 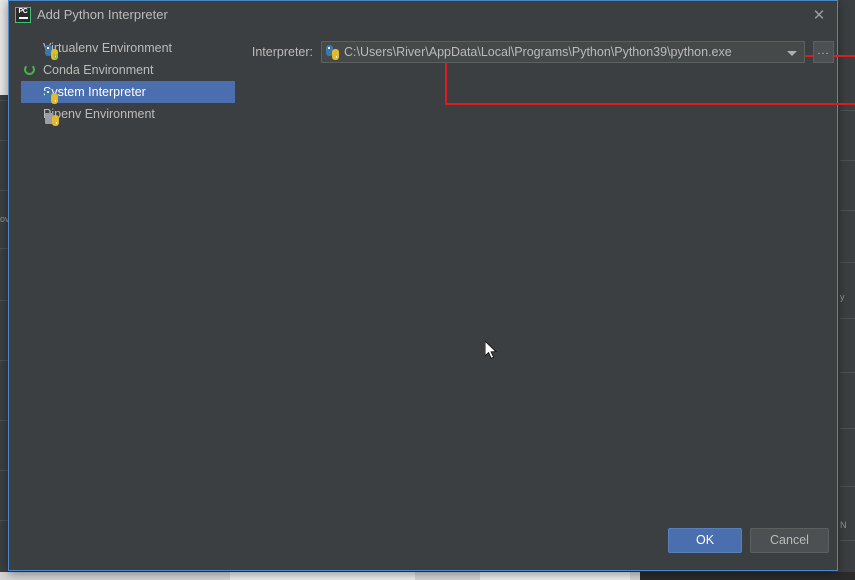 I want to click on sidebar-item-label: System Interpreter, so click(x=94, y=92).